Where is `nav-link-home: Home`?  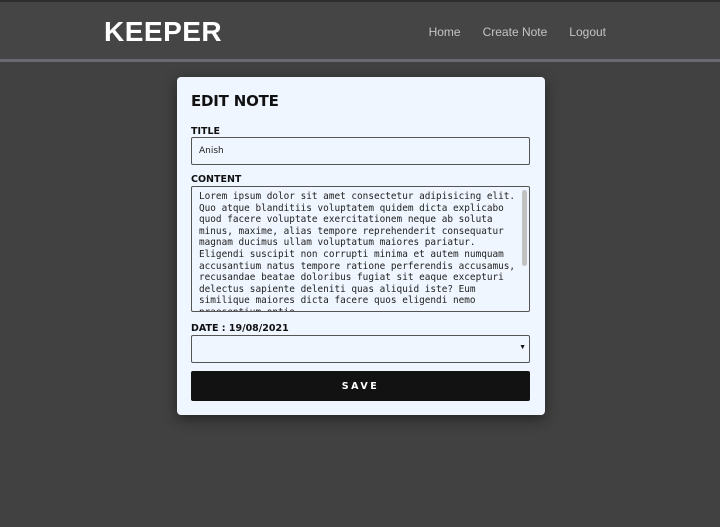 nav-link-home: Home is located at coordinates (445, 32).